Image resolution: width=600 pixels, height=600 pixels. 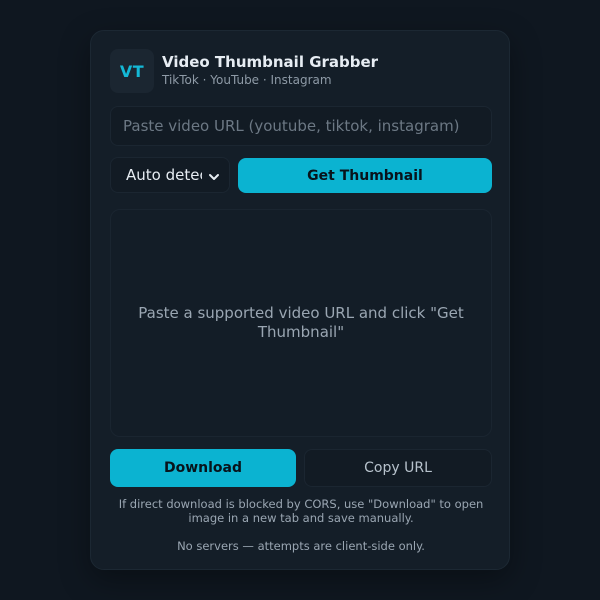 I want to click on copy-url-button: Copy URL, so click(x=398, y=468).